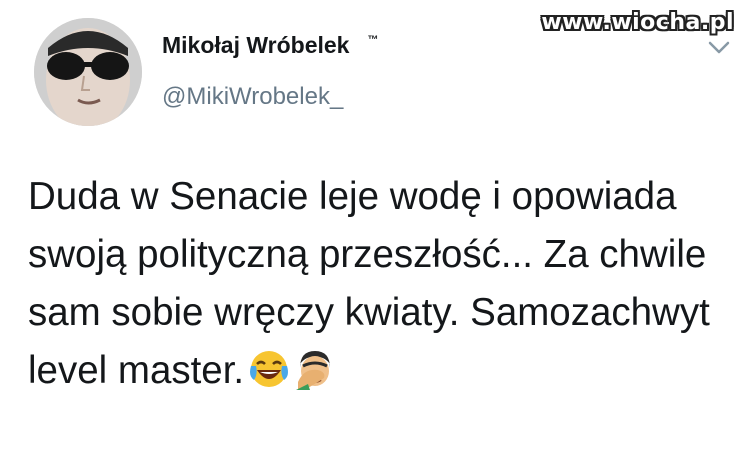 This screenshot has height=466, width=750. Describe the element at coordinates (313, 370) in the screenshot. I see `man-facepalming-icon` at that location.